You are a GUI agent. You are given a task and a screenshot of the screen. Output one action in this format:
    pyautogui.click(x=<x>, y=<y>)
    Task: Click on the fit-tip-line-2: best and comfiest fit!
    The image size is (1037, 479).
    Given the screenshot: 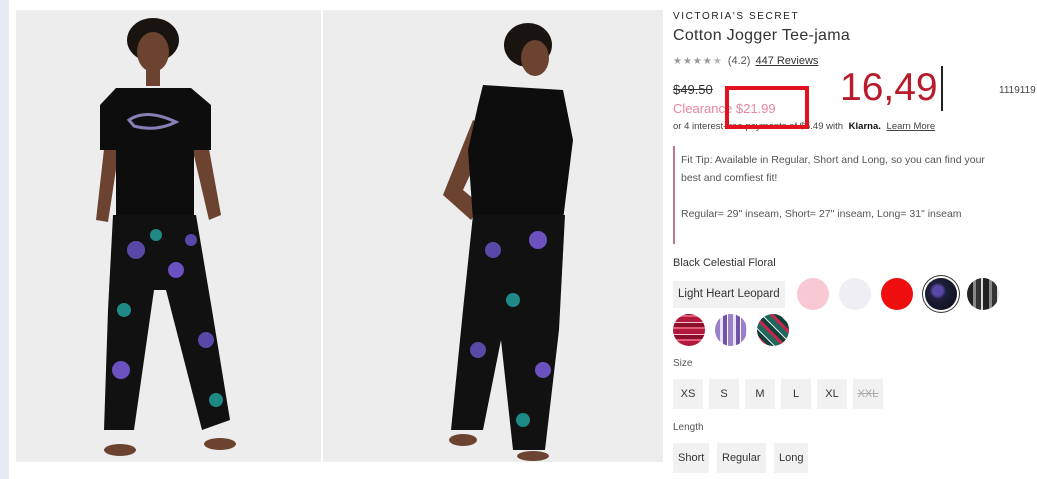 What is the action you would take?
    pyautogui.click(x=729, y=178)
    